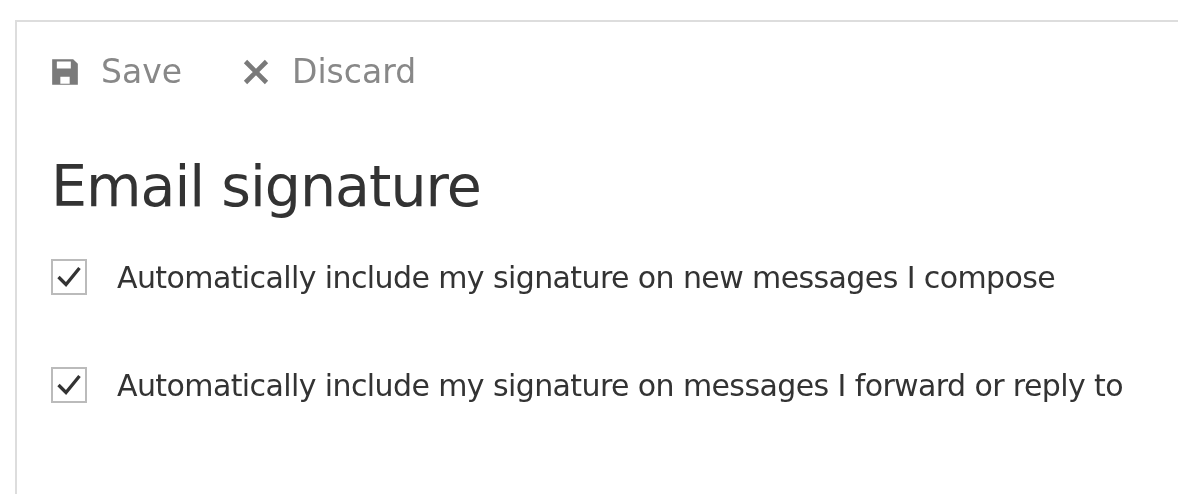  Describe the element at coordinates (65, 71) in the screenshot. I see `save-icon` at that location.